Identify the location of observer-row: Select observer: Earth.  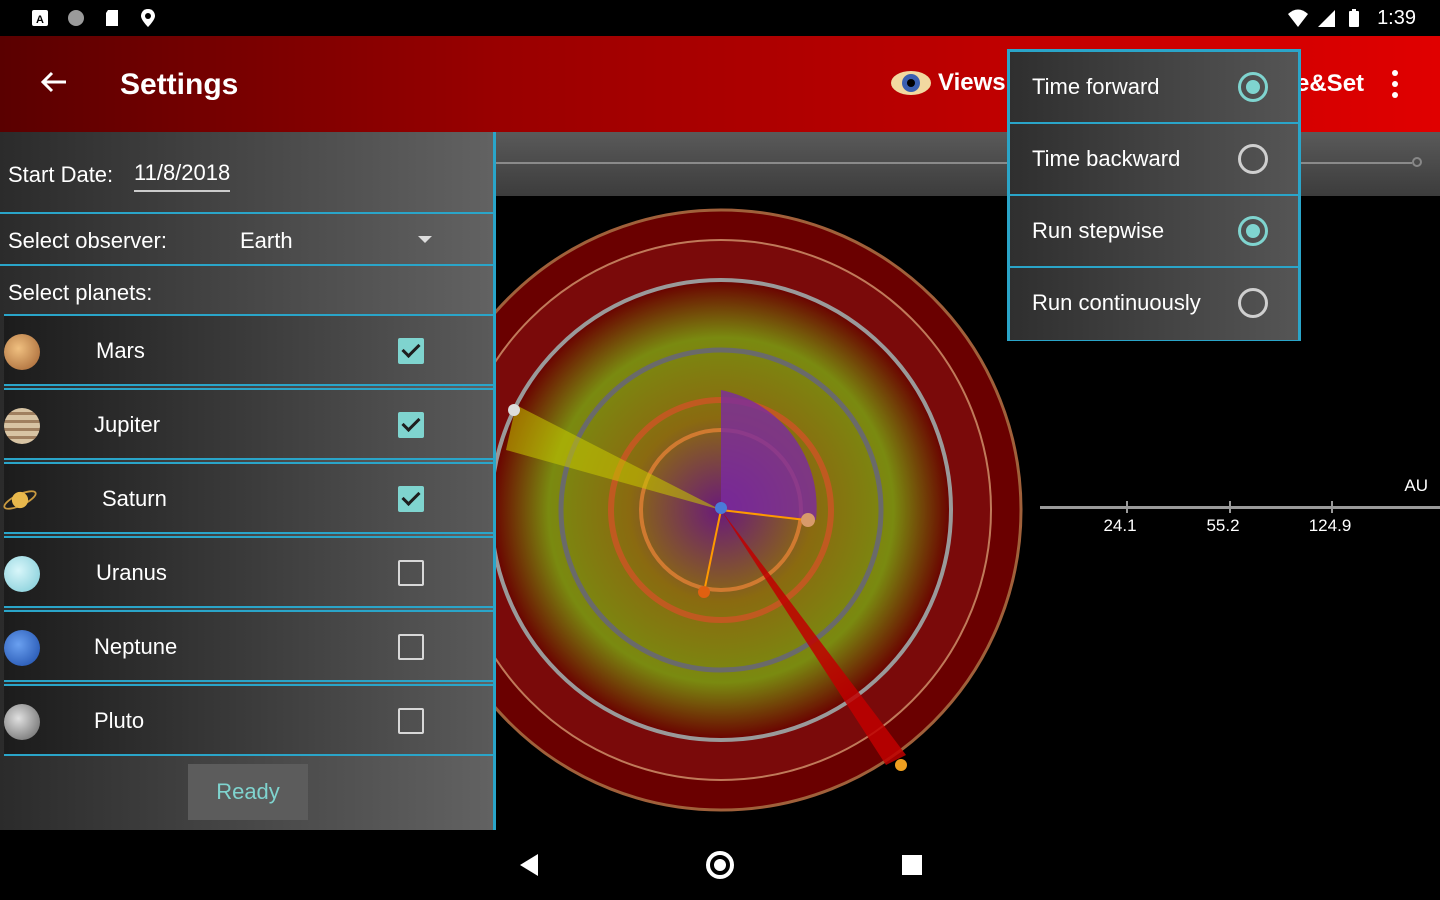
(246, 240).